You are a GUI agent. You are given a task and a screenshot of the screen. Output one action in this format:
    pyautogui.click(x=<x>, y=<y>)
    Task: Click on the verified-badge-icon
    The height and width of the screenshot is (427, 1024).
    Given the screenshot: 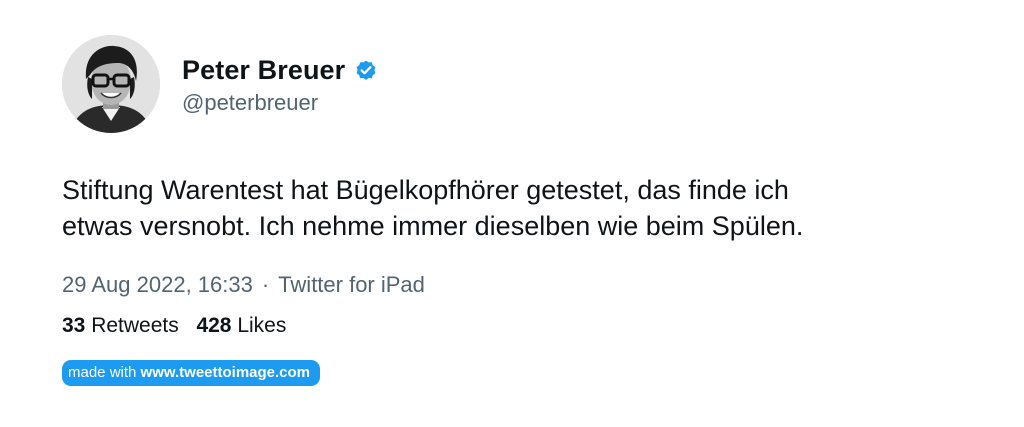 What is the action you would take?
    pyautogui.click(x=366, y=70)
    